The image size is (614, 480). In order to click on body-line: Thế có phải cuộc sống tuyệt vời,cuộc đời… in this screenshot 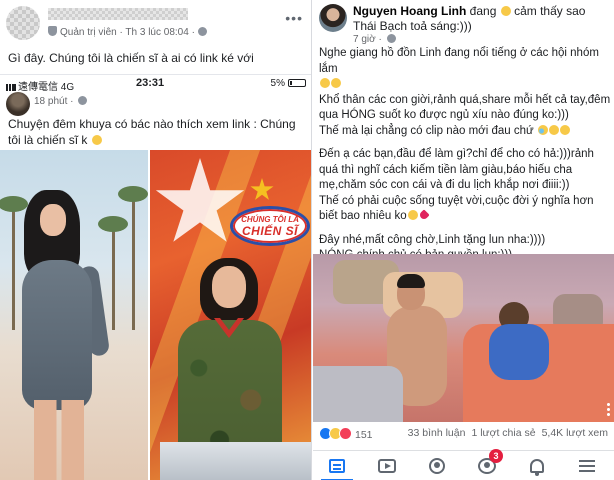, I will do `click(465, 209)`.